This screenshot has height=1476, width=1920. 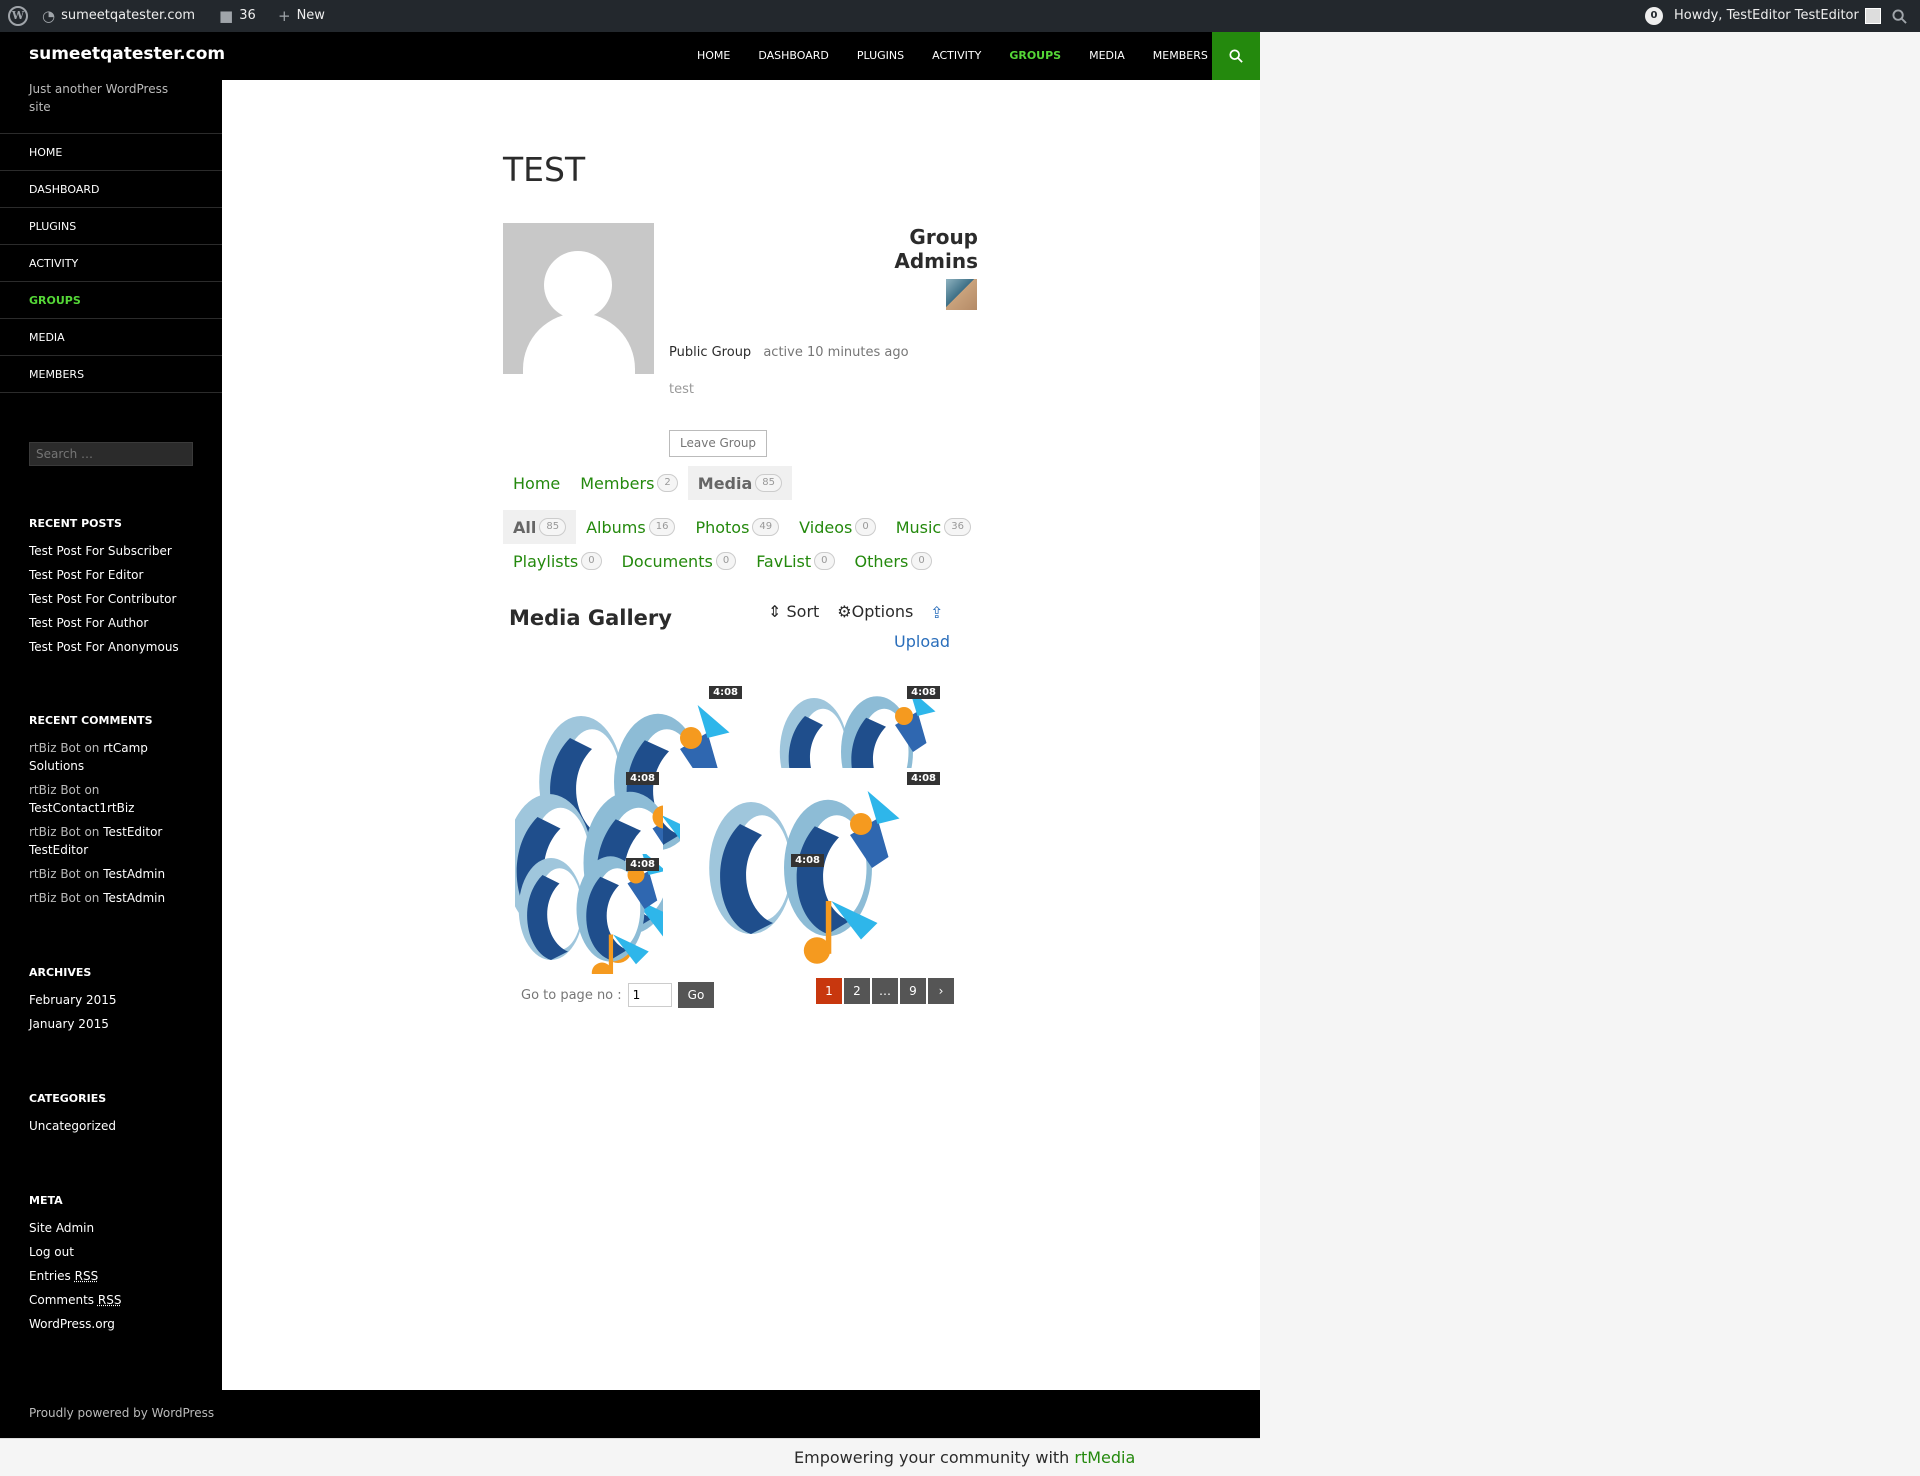 What do you see at coordinates (713, 56) in the screenshot?
I see `nav-home: HOME` at bounding box center [713, 56].